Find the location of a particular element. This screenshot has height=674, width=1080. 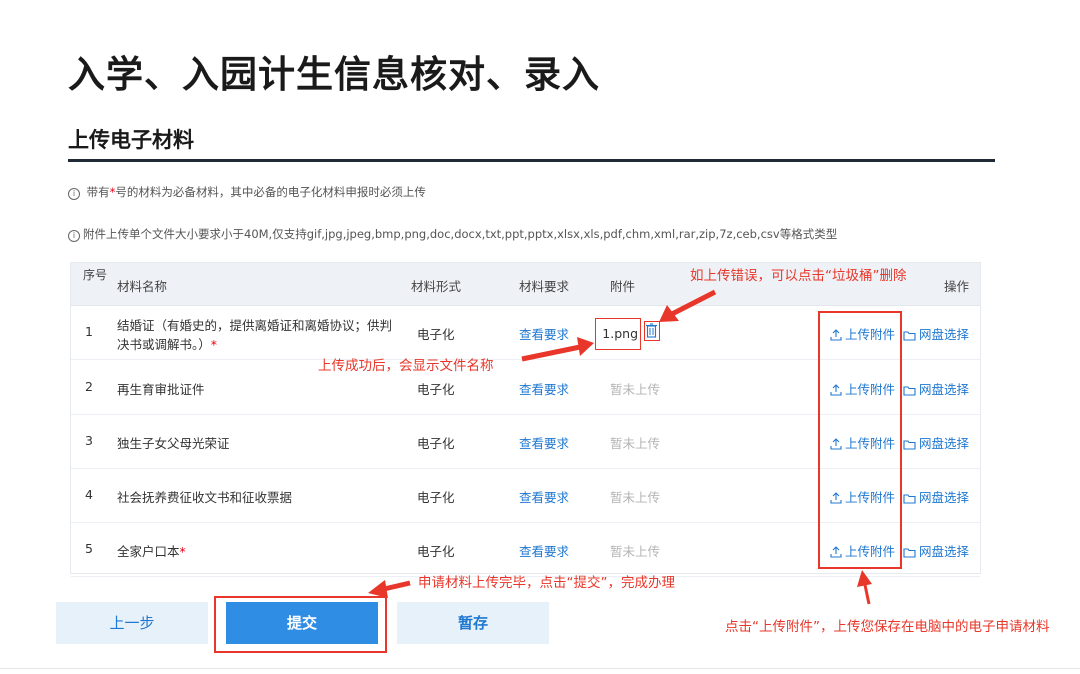

submit-button-highlight is located at coordinates (300, 624).